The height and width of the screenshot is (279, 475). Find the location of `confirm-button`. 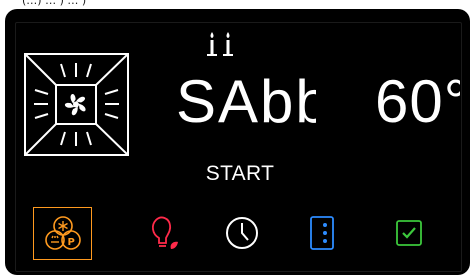

confirm-button is located at coordinates (409, 233).